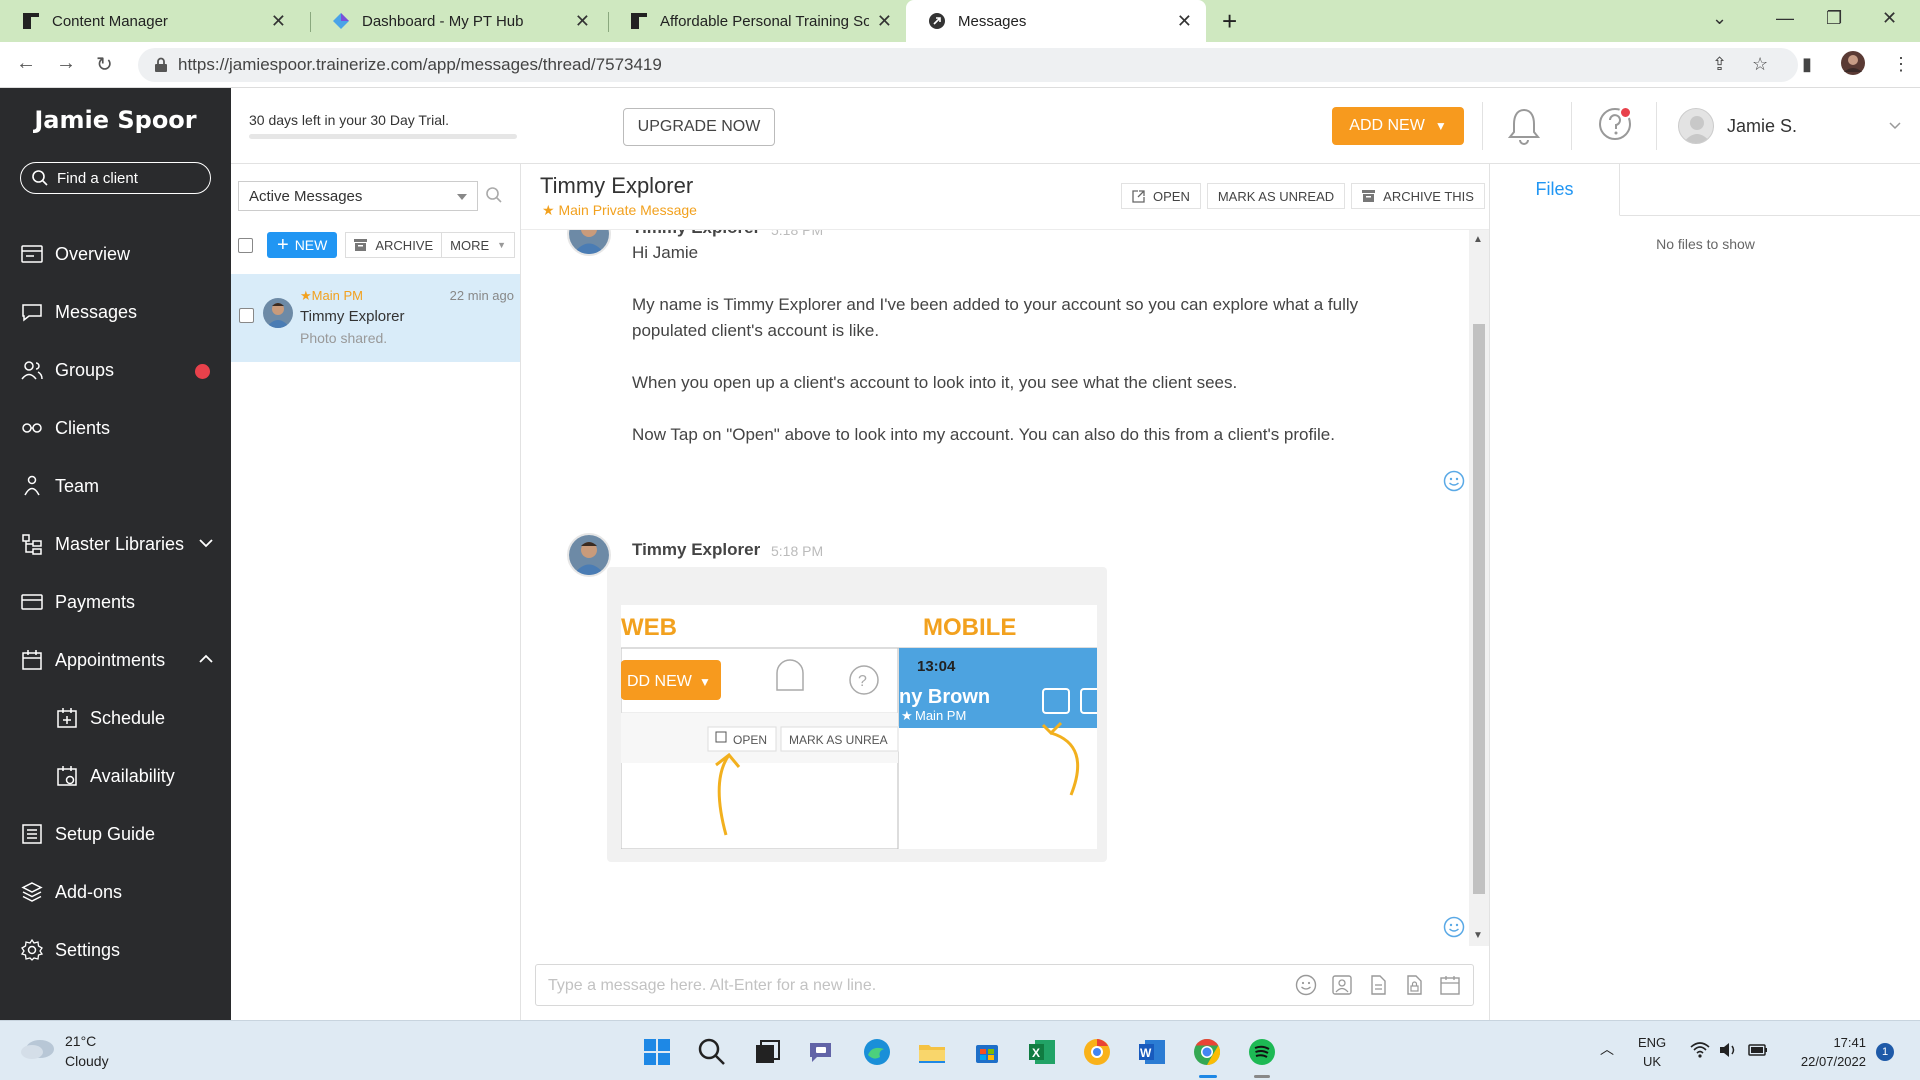 The image size is (1920, 1080). Describe the element at coordinates (1478, 239) in the screenshot. I see `scroll-up-icon: ▲` at that location.